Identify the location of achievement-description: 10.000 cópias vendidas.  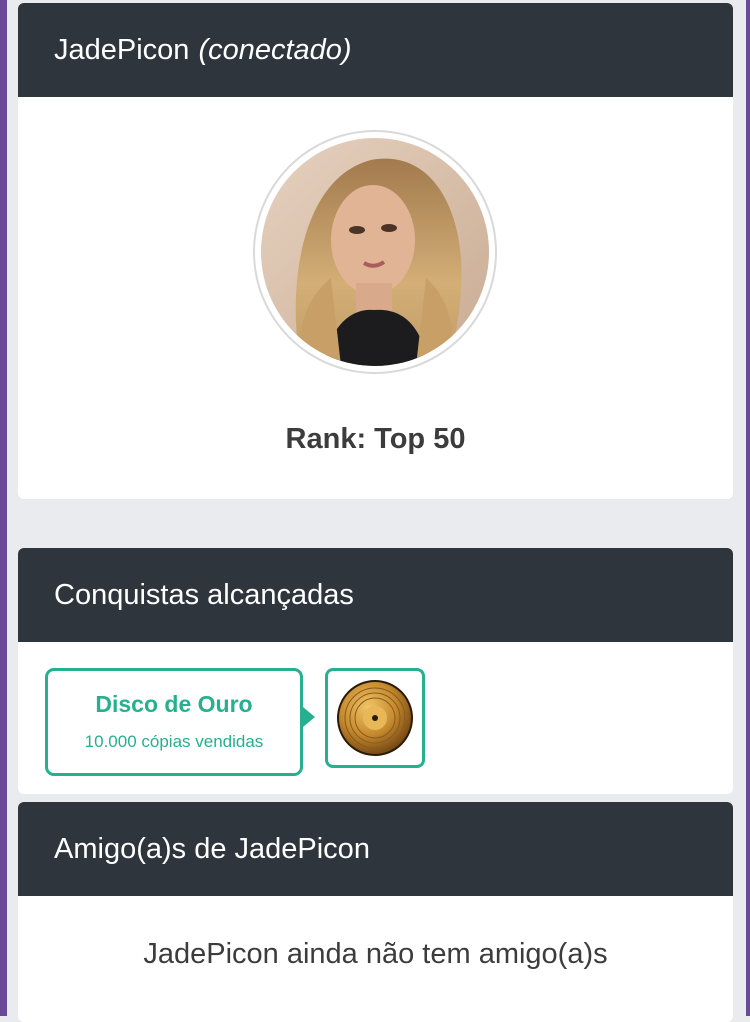
(174, 741).